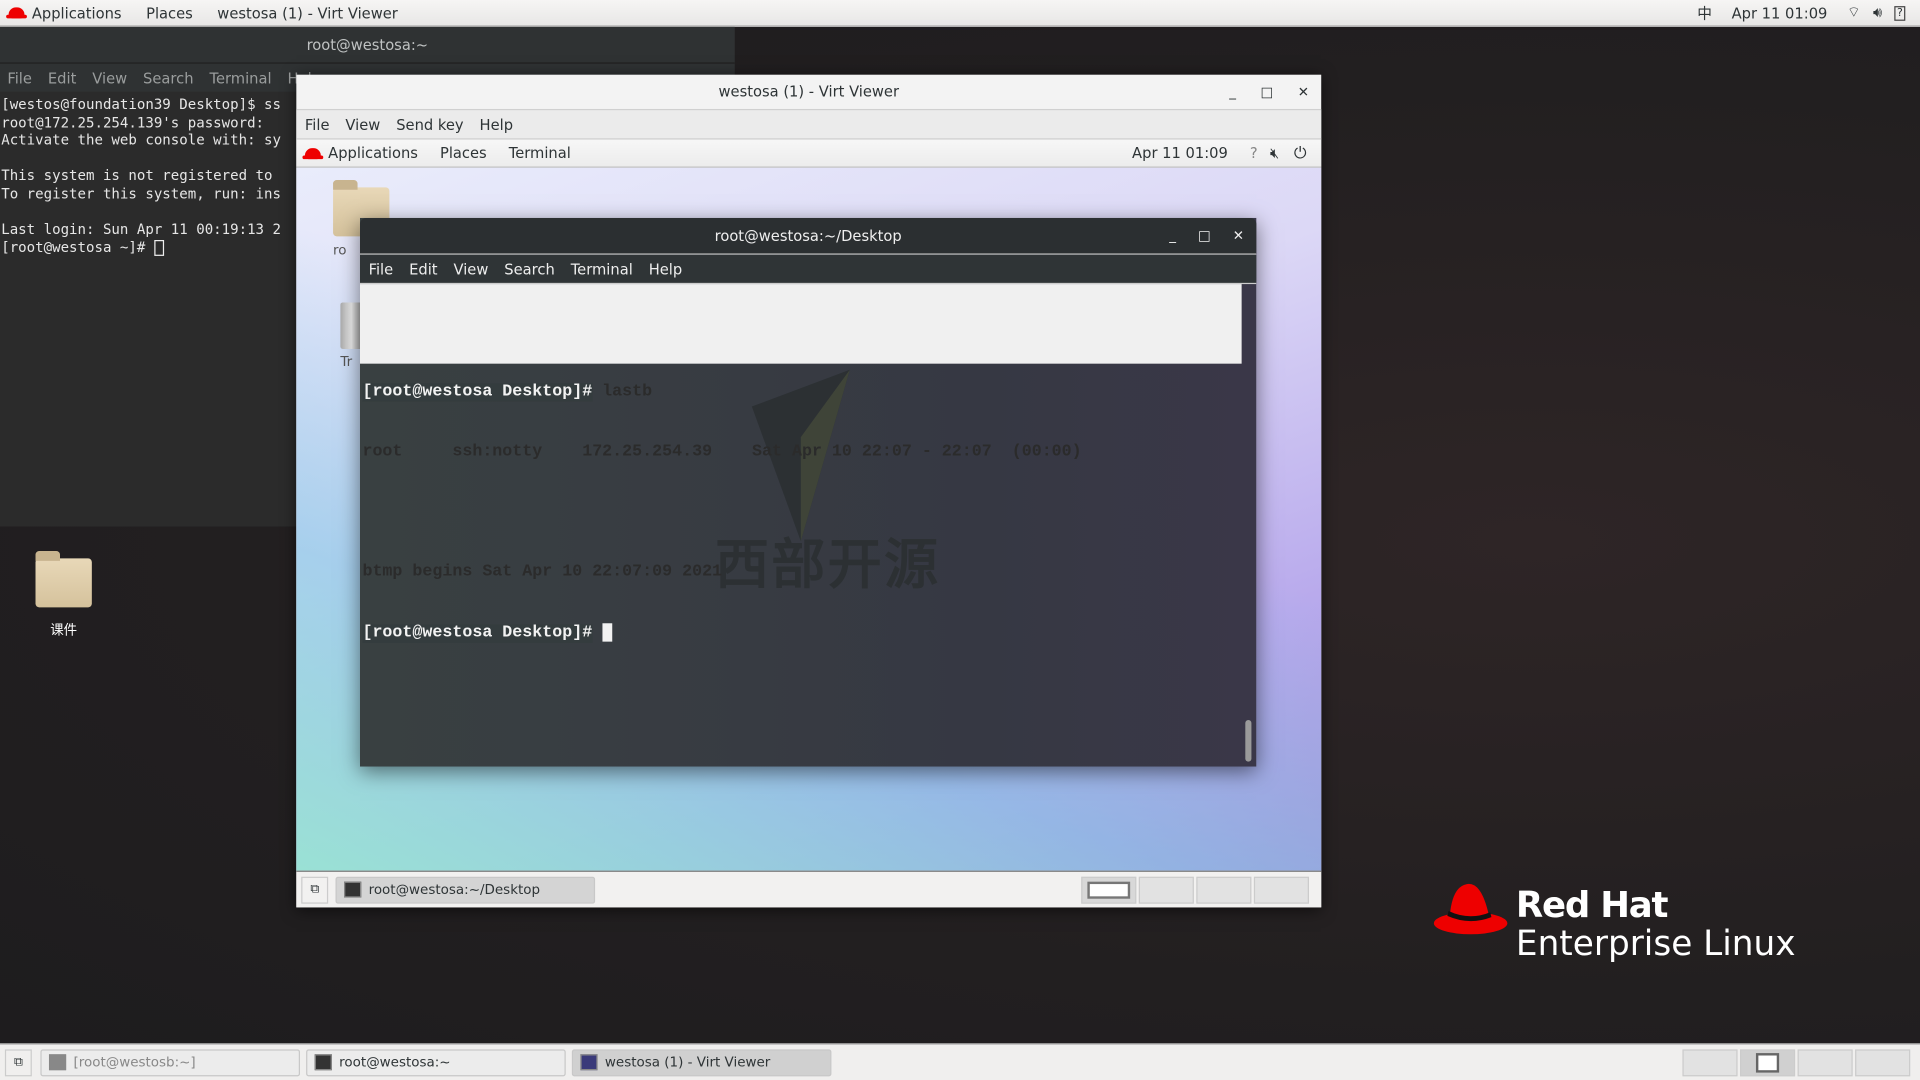 The image size is (1920, 1080). Describe the element at coordinates (436, 1062) in the screenshot. I see `task-westosa-terminal: root@westosa:~` at that location.